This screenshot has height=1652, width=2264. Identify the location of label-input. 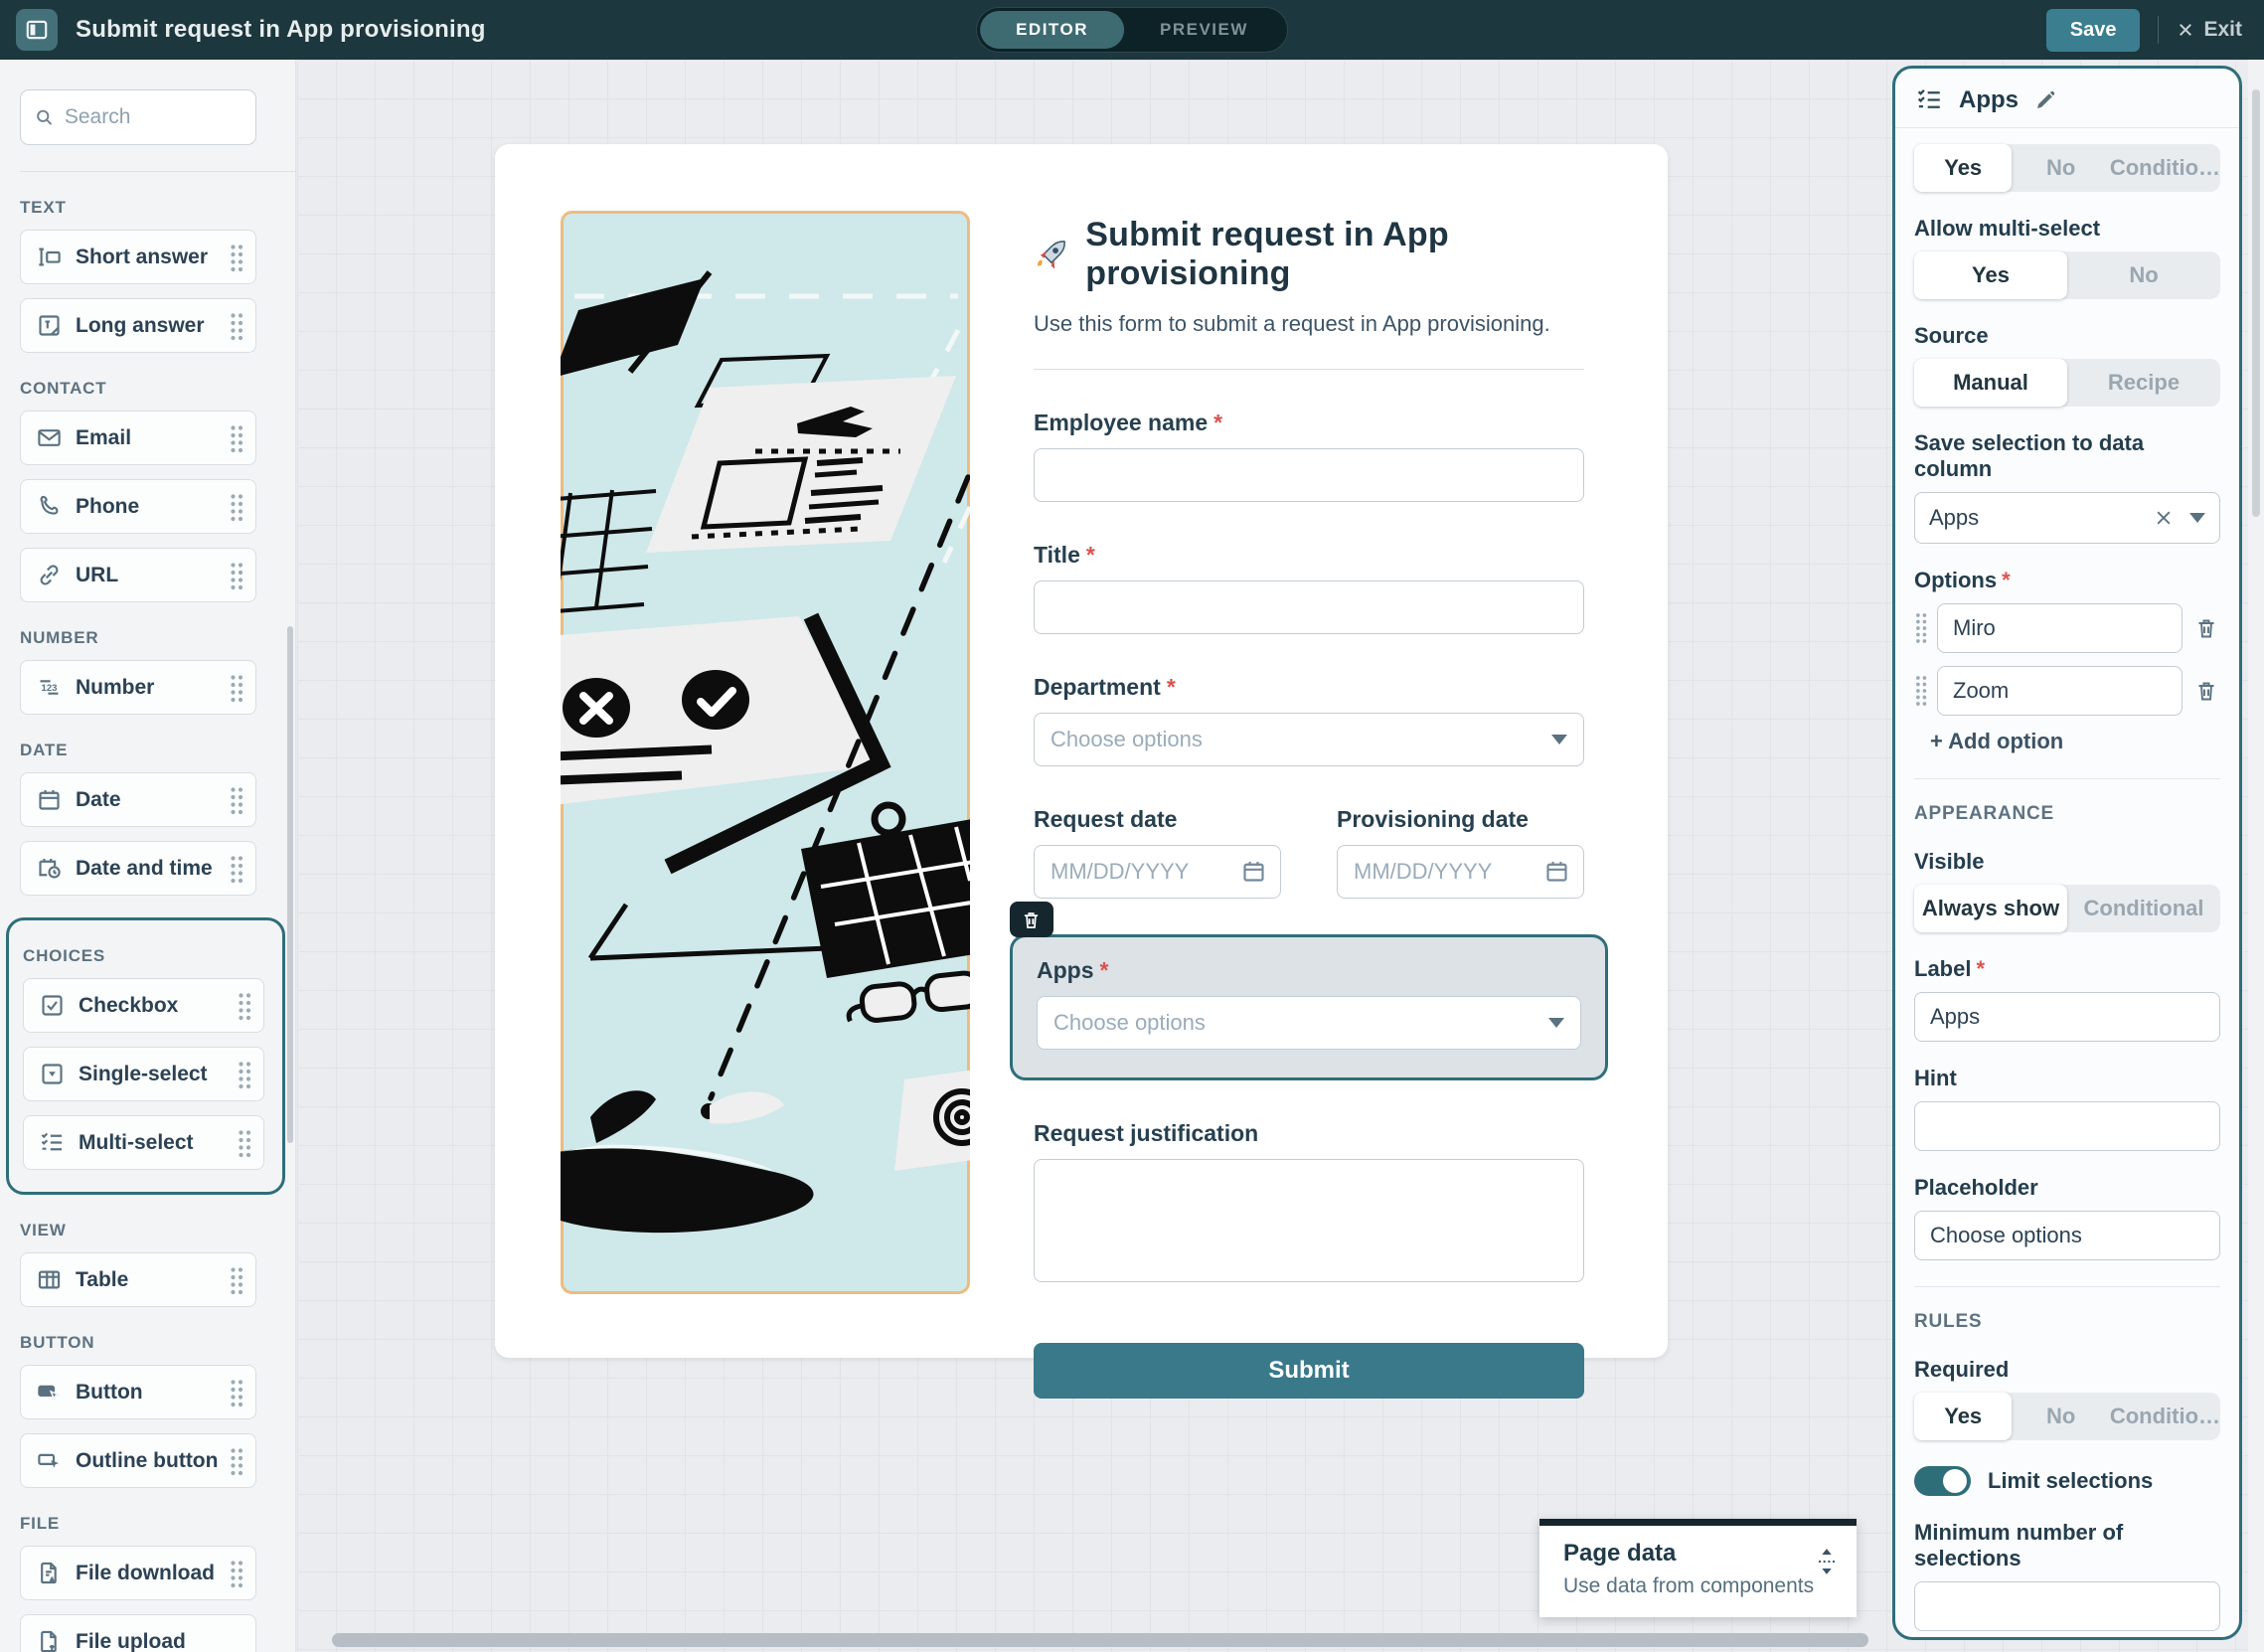
(2067, 1017).